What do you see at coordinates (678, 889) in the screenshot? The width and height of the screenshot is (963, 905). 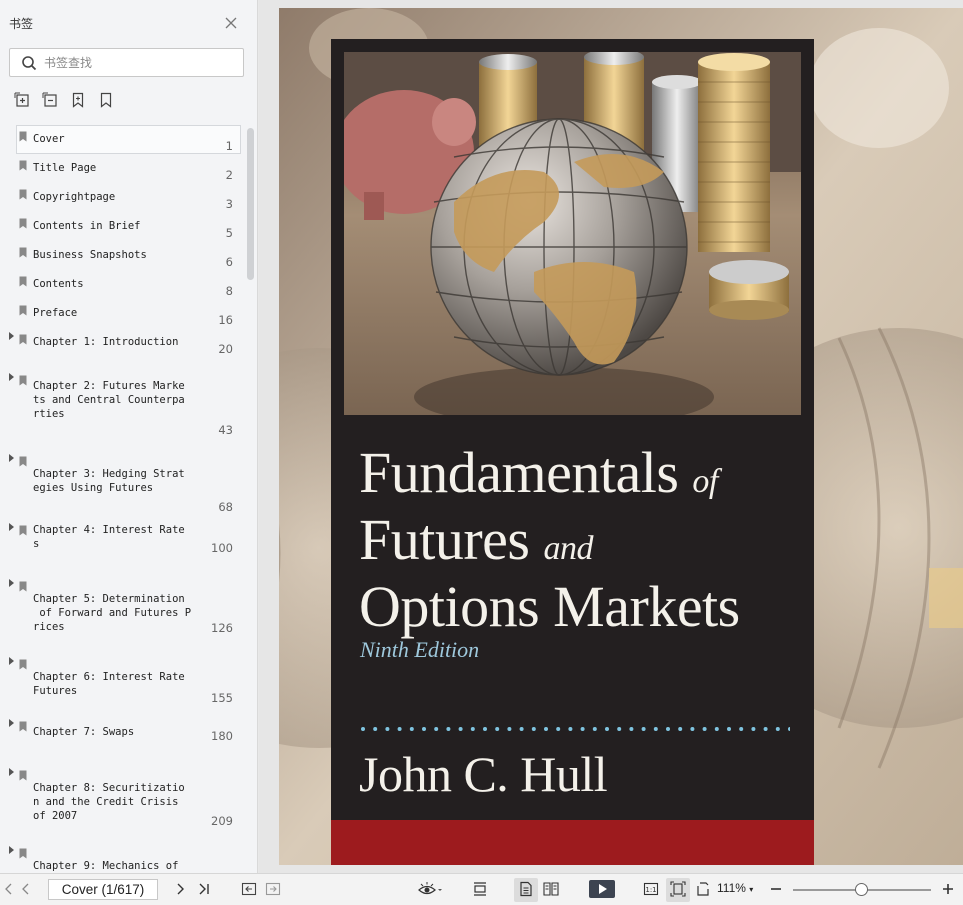 I see `fit-page-icon` at bounding box center [678, 889].